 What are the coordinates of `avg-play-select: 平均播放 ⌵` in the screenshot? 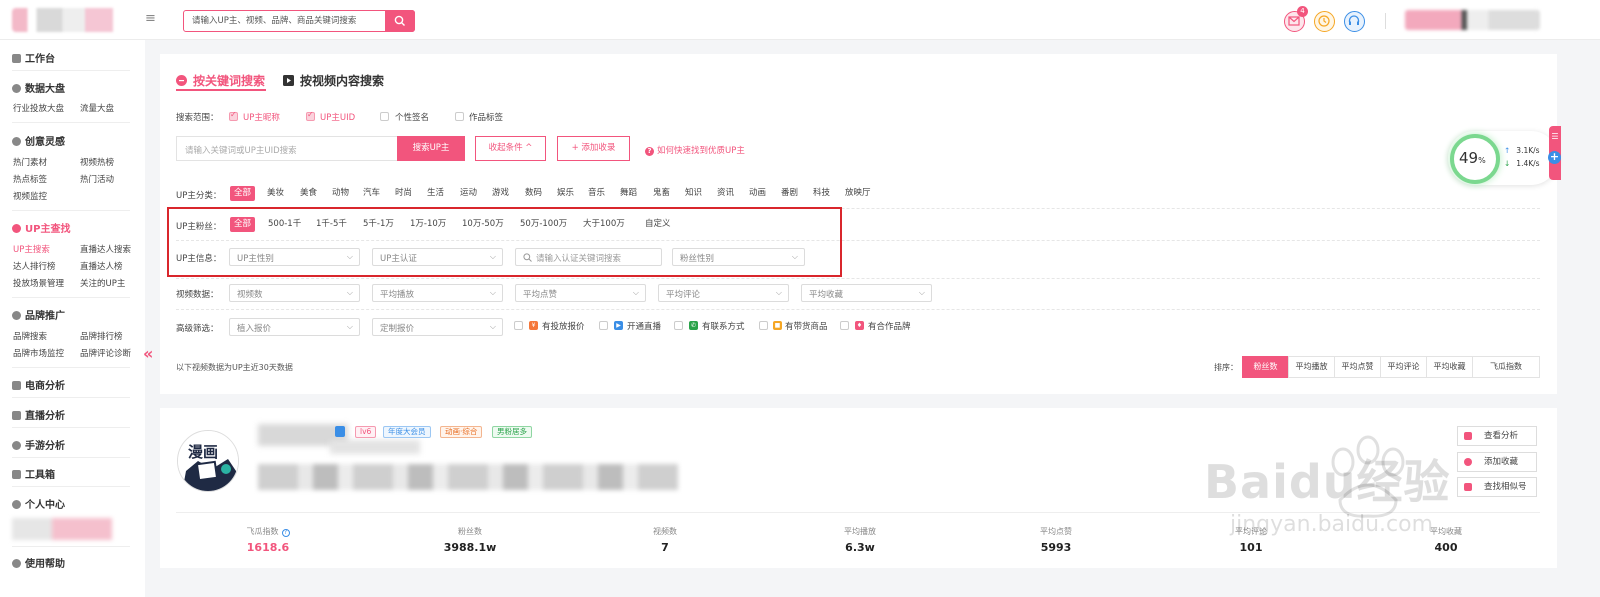 It's located at (437, 293).